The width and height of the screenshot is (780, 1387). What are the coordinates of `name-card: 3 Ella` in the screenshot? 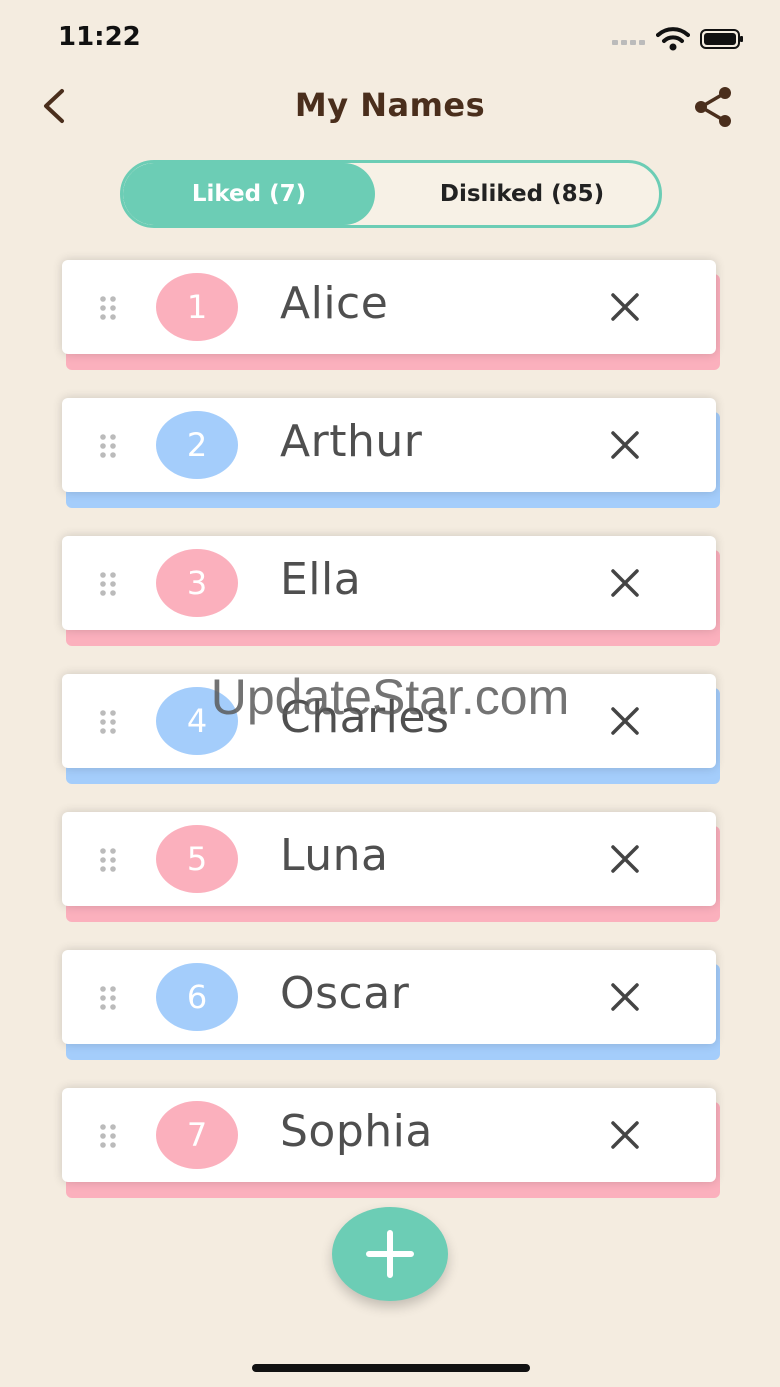 It's located at (389, 583).